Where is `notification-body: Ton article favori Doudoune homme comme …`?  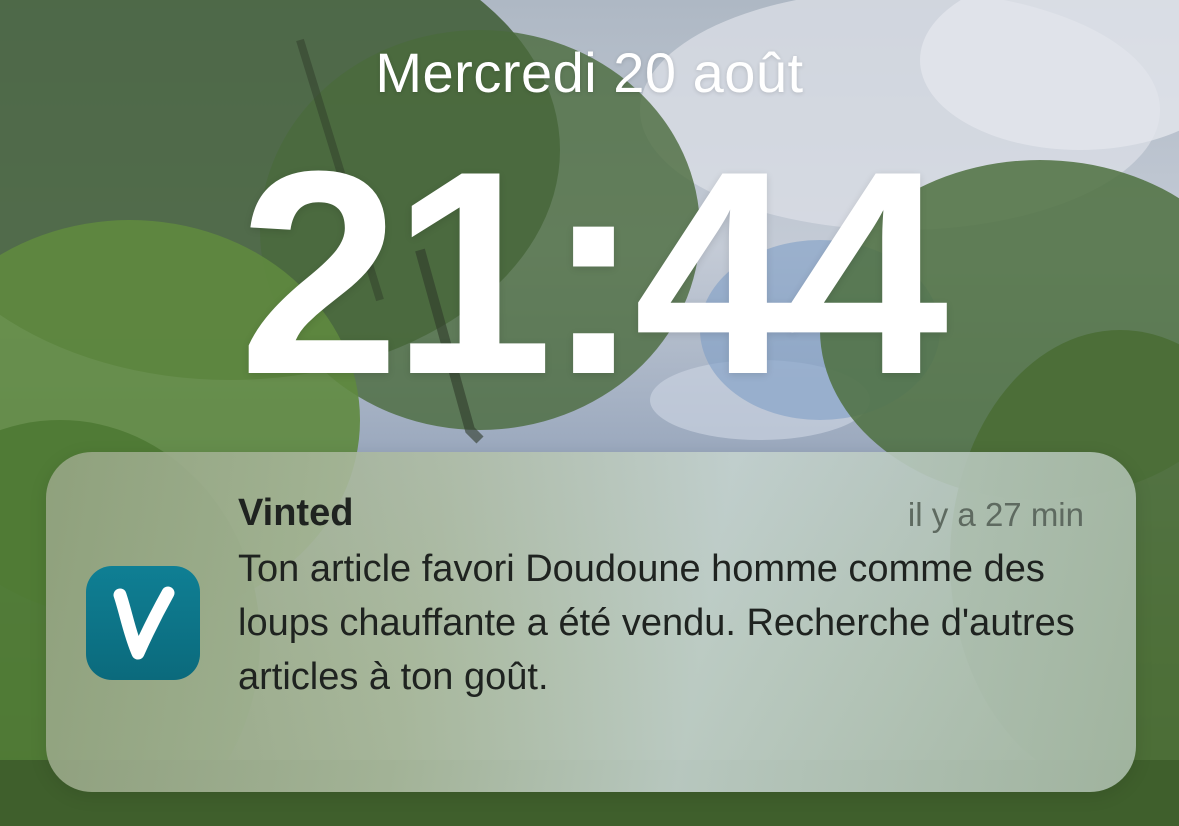 notification-body: Ton article favori Doudoune homme comme … is located at coordinates (656, 623).